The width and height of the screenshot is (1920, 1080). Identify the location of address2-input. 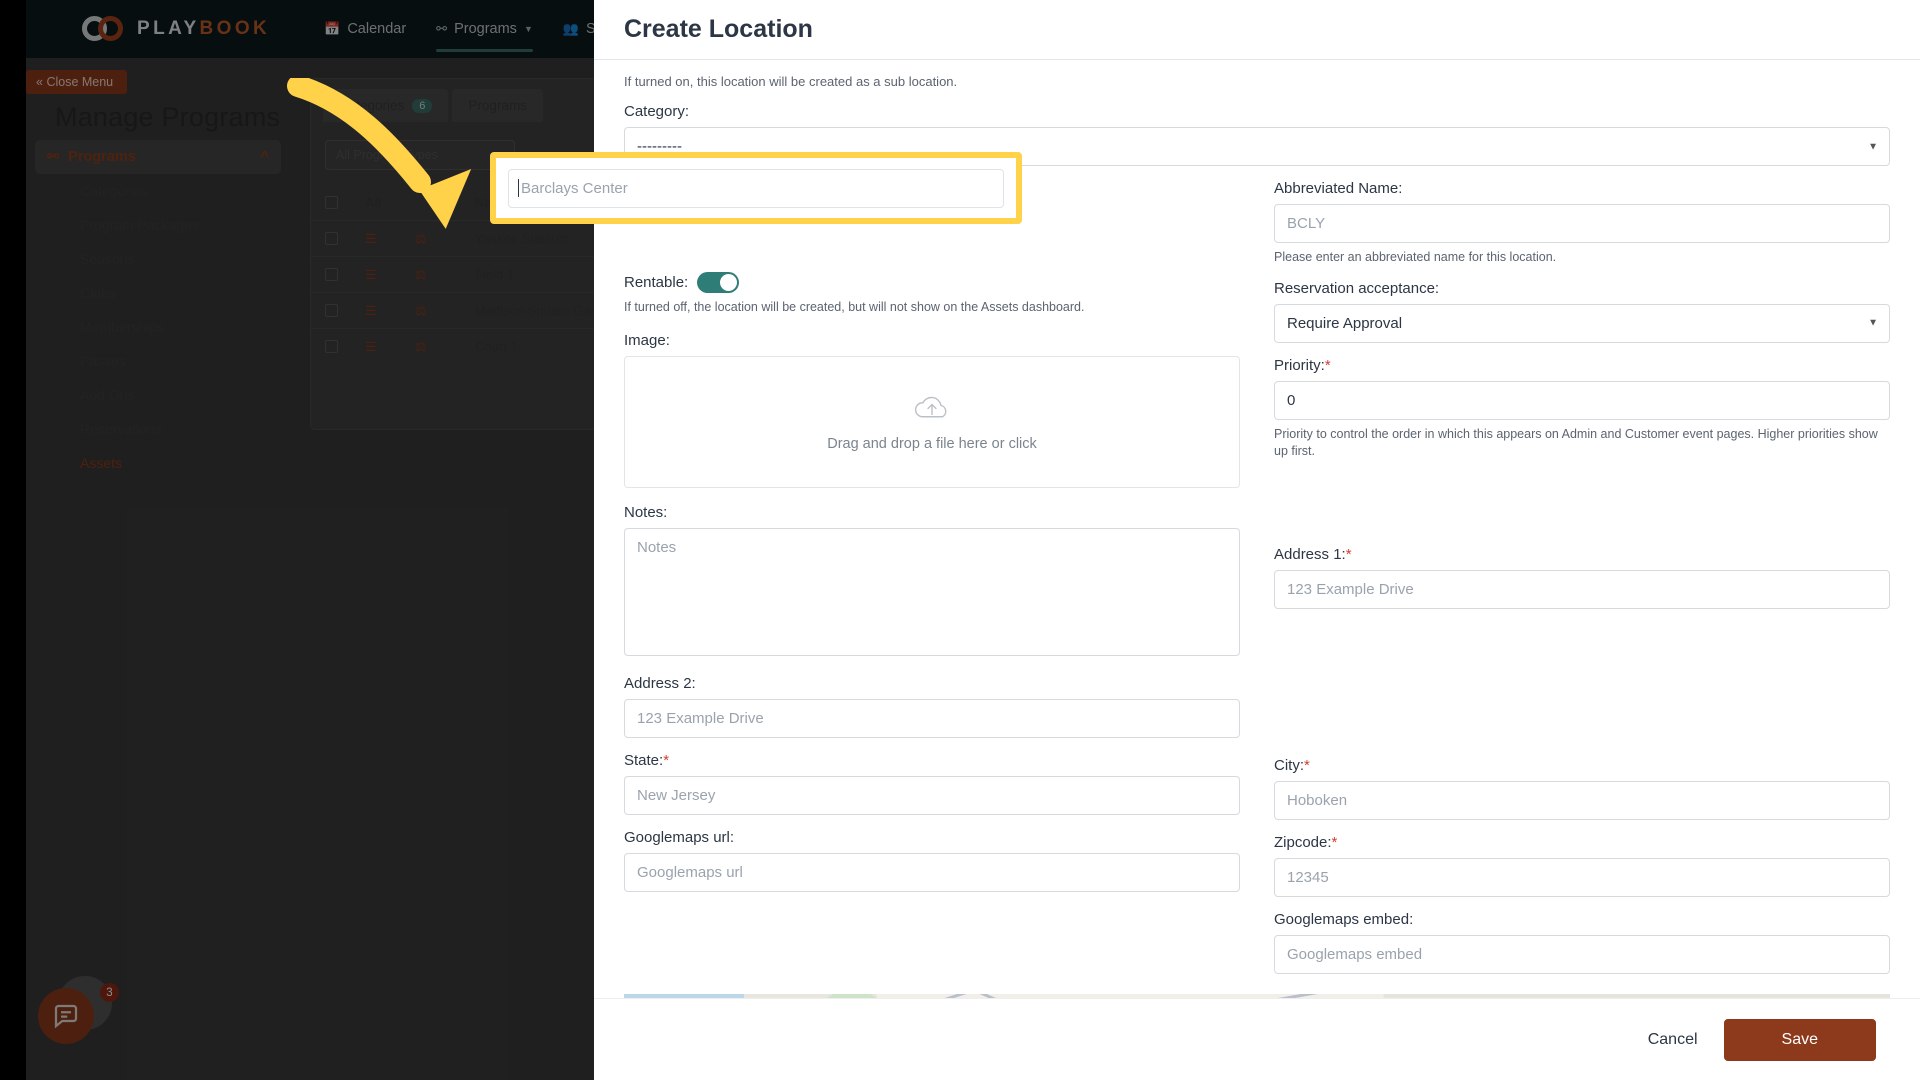
(932, 718).